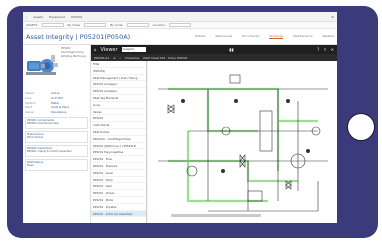 The height and width of the screenshot is (244, 382). What do you see at coordinates (118, 173) in the screenshot?
I see `tree-item: P05201 · Level` at bounding box center [118, 173].